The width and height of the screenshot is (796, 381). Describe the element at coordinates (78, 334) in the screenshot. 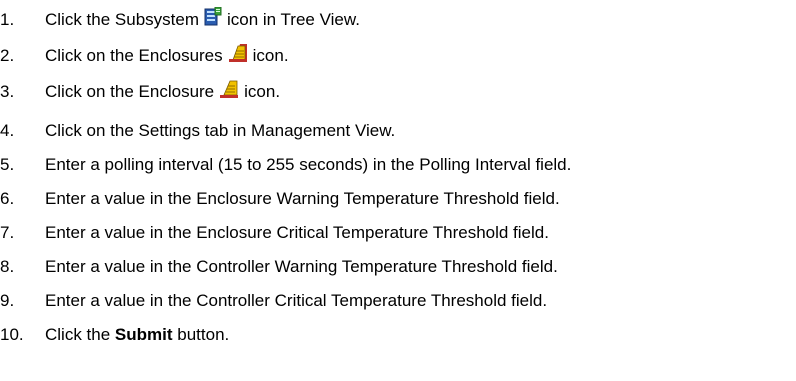

I see `step-text-before: Click the` at that location.